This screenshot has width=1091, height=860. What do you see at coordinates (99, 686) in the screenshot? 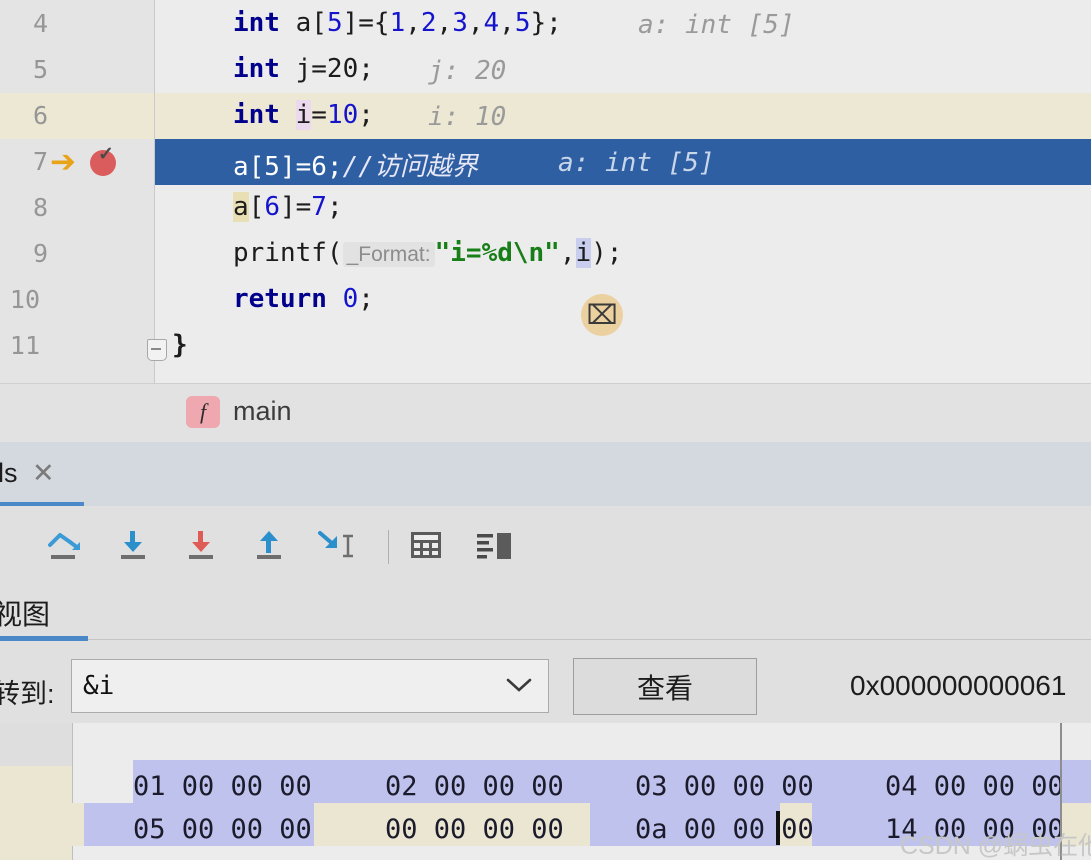
I see `goto-address-value: &i` at bounding box center [99, 686].